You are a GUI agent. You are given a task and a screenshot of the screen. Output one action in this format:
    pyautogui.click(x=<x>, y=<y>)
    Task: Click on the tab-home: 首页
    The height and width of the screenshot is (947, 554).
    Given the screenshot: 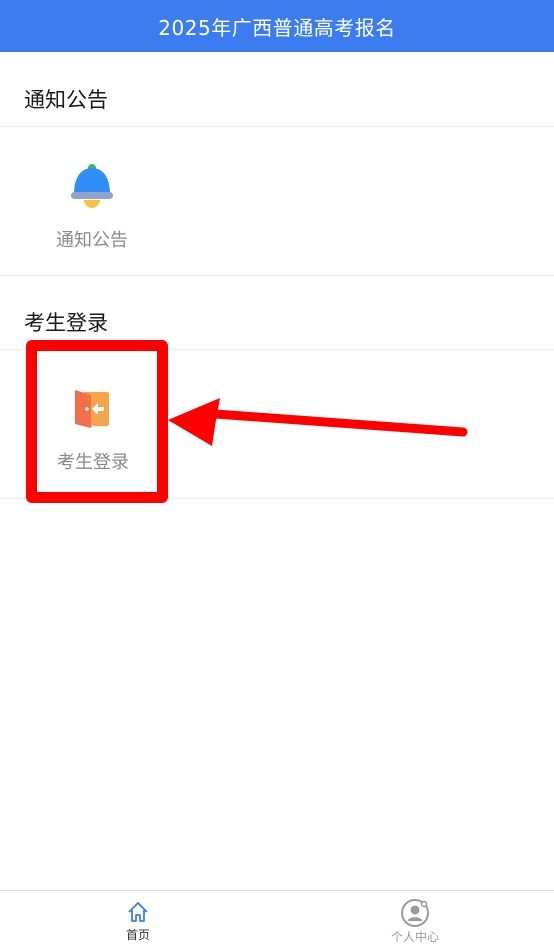 What is the action you would take?
    pyautogui.click(x=138, y=919)
    